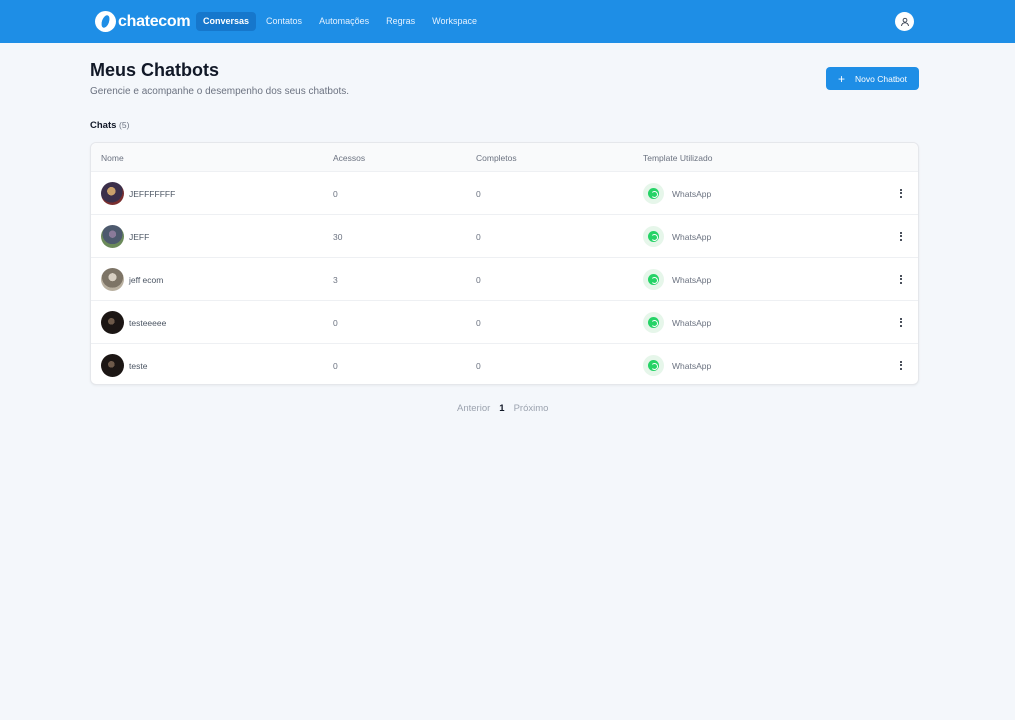 This screenshot has height=720, width=1015. Describe the element at coordinates (349, 158) in the screenshot. I see `column-header-acessos: Acessos` at that location.